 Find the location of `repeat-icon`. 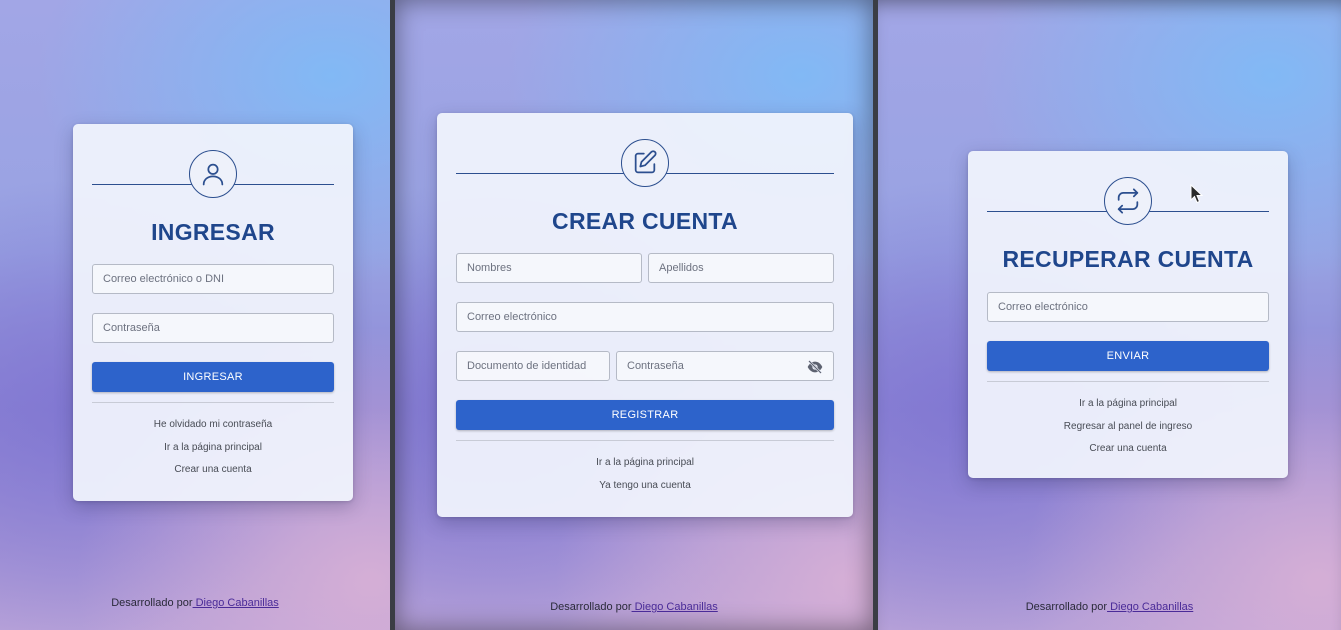

repeat-icon is located at coordinates (1128, 201).